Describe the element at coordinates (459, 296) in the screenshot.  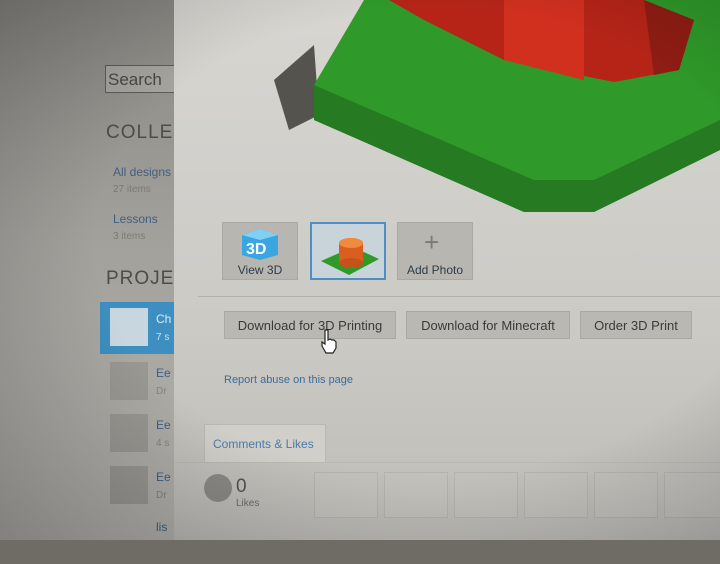
I see `divider` at that location.